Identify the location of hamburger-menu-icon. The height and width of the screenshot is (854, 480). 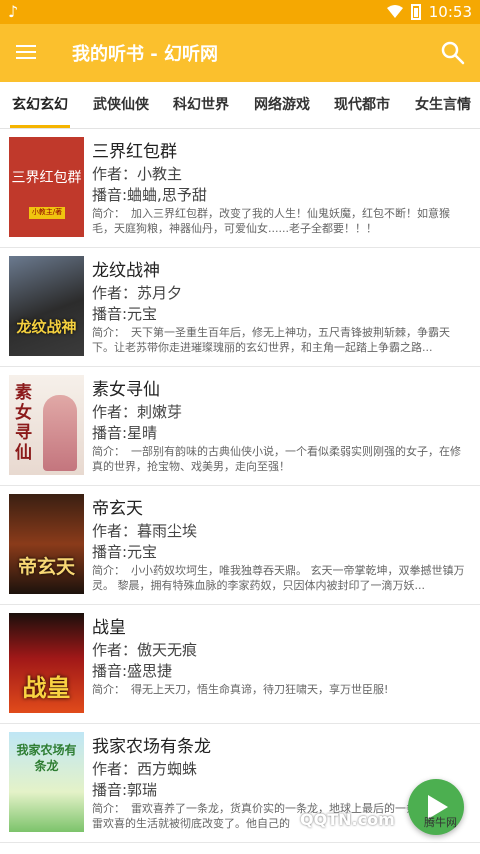
(26, 53).